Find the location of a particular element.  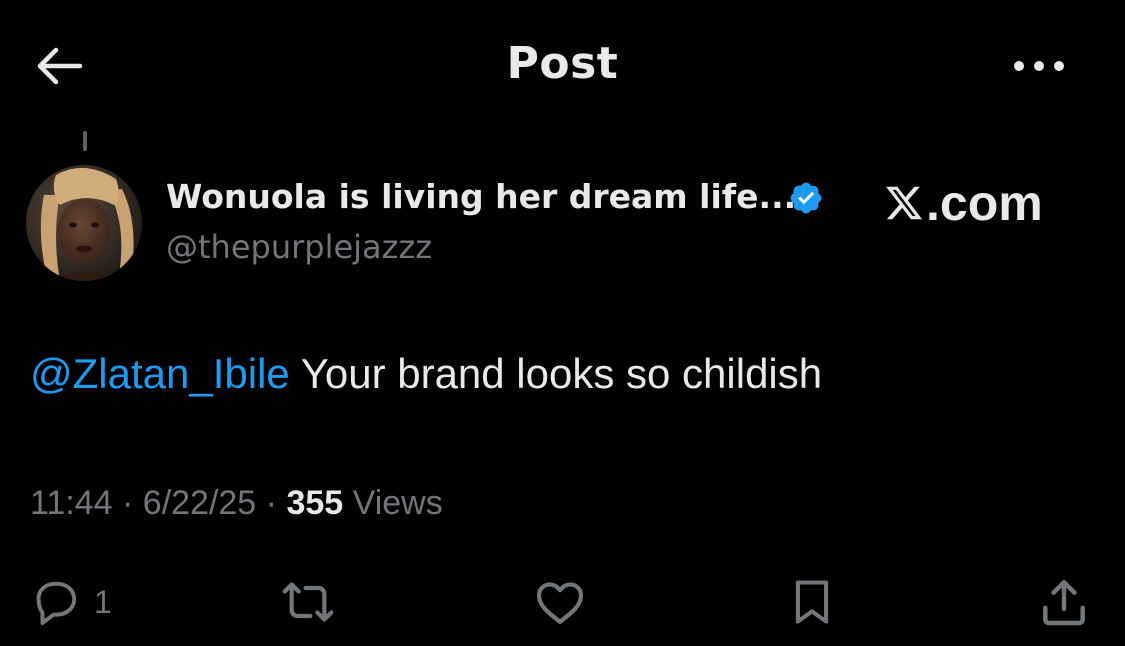

repost-button is located at coordinates (308, 602).